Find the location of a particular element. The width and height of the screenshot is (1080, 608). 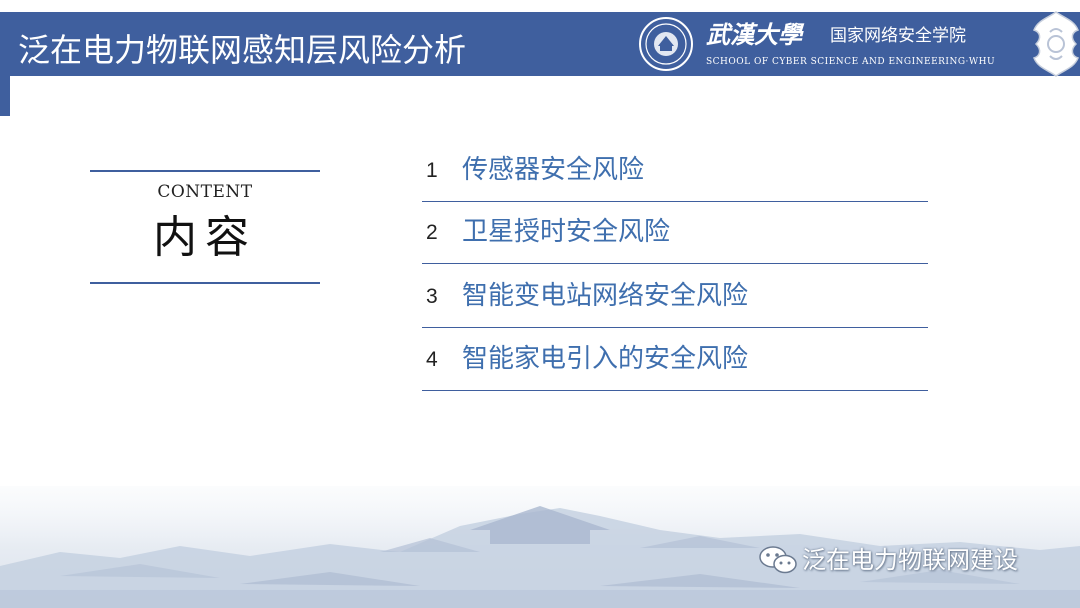

university-name-calligraphy: 武漢大學 is located at coordinates (754, 34).